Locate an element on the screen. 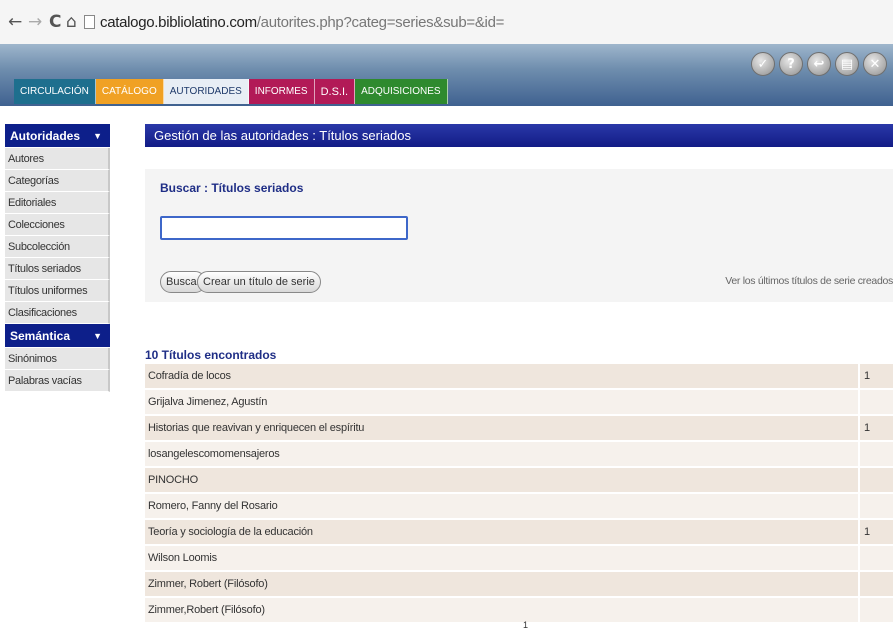 The width and height of the screenshot is (893, 630). table-row: Grijalva Jimenez, Agustín is located at coordinates (519, 403).